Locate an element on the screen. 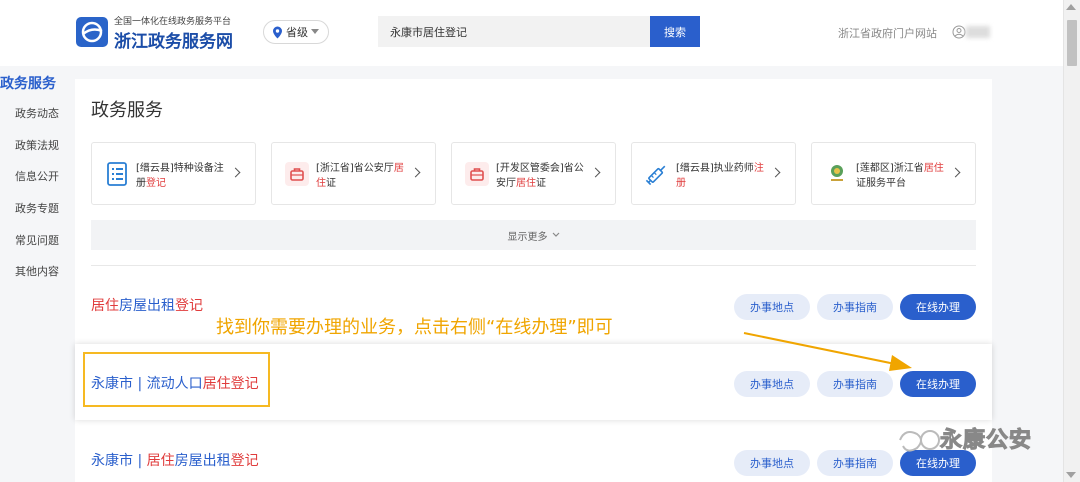 Image resolution: width=1080 pixels, height=482 pixels. list-document-icon is located at coordinates (117, 174).